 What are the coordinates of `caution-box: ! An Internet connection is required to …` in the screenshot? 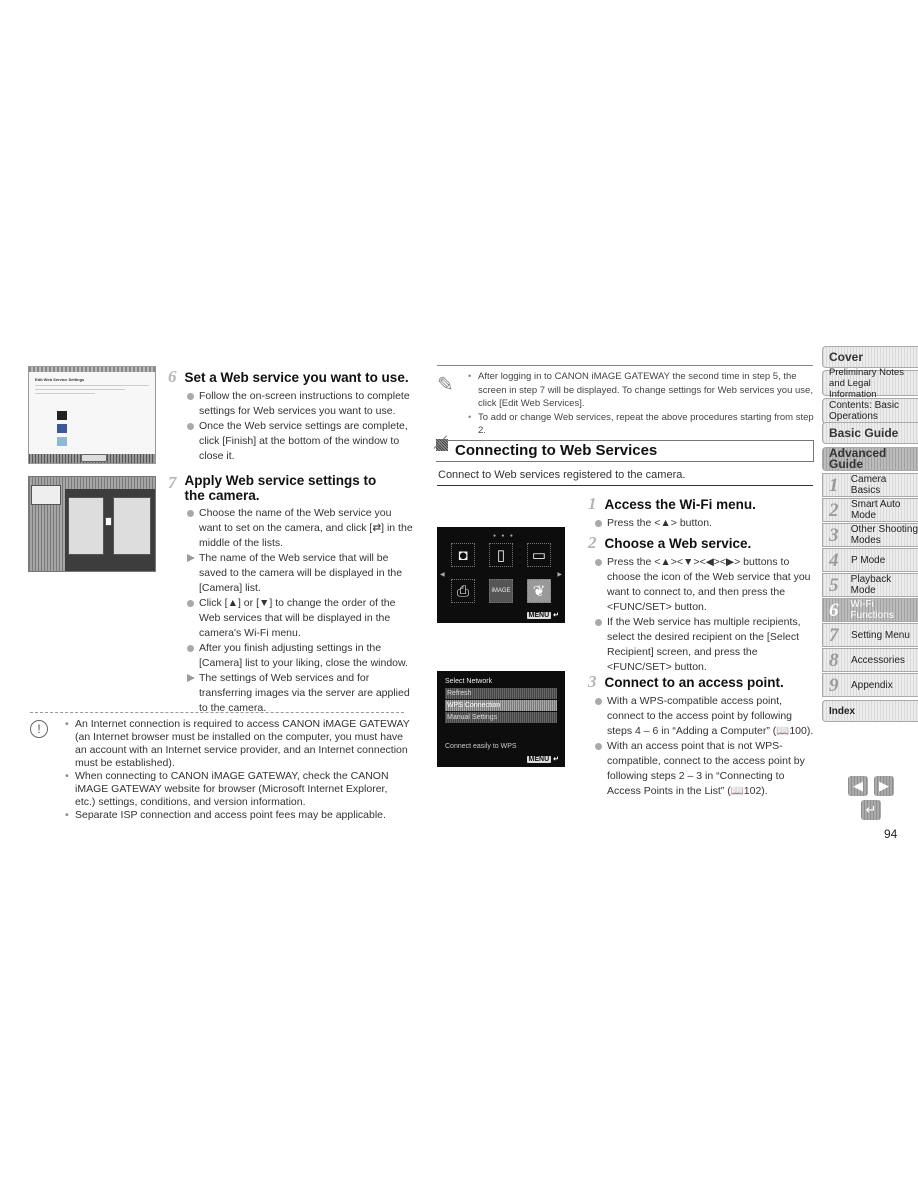 It's located at (220, 770).